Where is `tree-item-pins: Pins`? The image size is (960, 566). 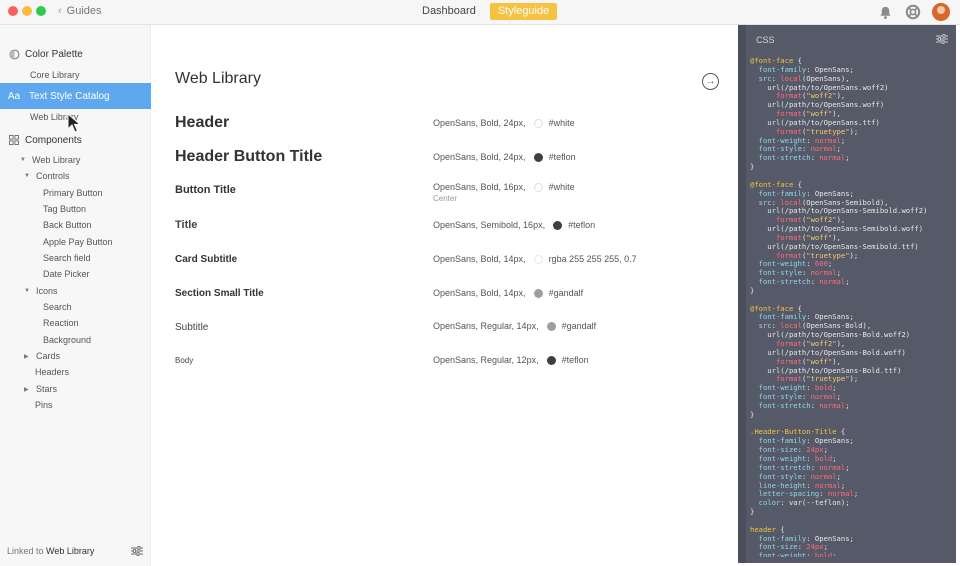
tree-item-pins: Pins is located at coordinates (75, 405).